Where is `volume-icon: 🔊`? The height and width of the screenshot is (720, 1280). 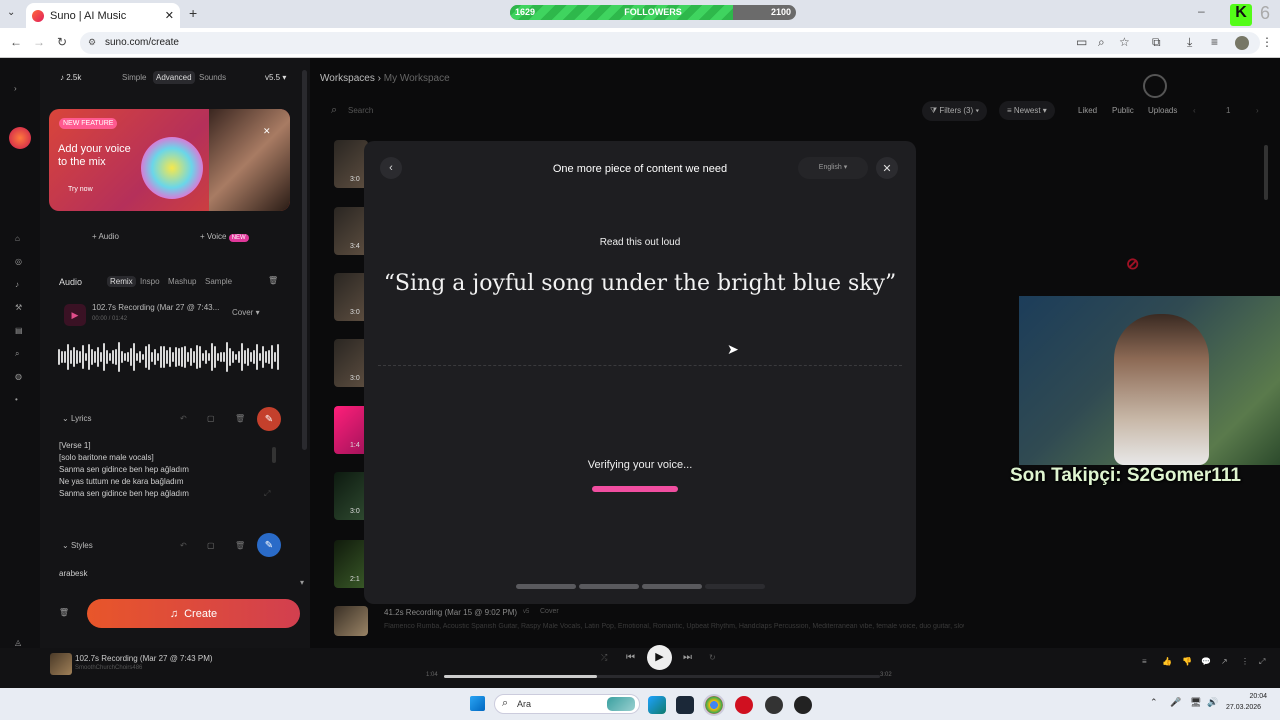 volume-icon: 🔊 is located at coordinates (1212, 702).